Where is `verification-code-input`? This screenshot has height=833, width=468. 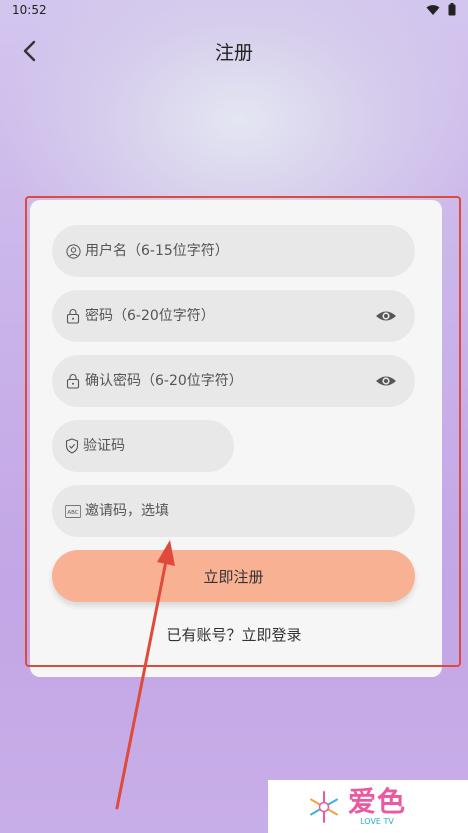 verification-code-input is located at coordinates (170, 446).